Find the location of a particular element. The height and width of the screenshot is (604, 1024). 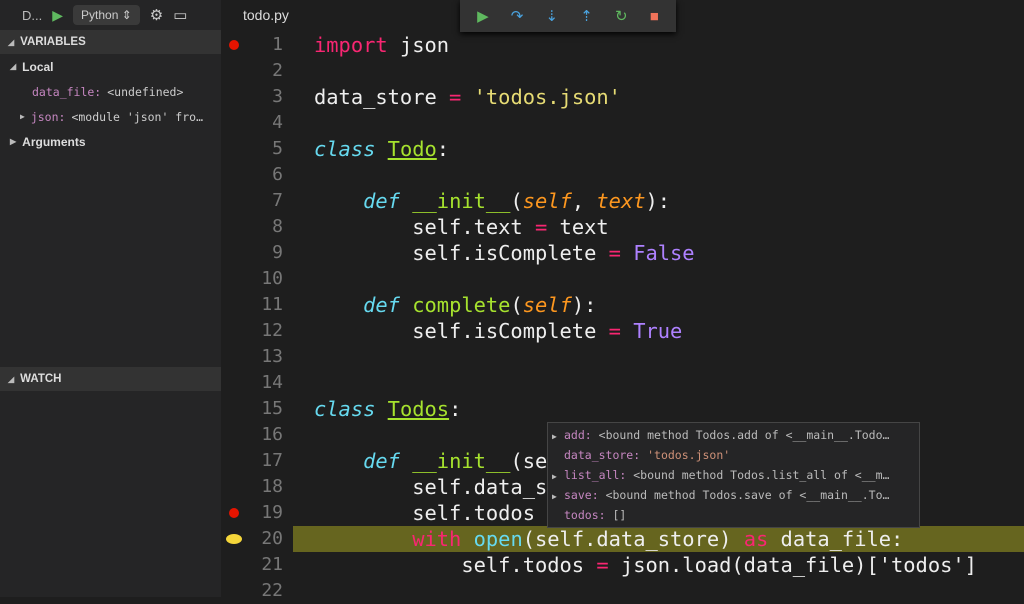

code-text: self.isComplete = True is located at coordinates (487, 331).